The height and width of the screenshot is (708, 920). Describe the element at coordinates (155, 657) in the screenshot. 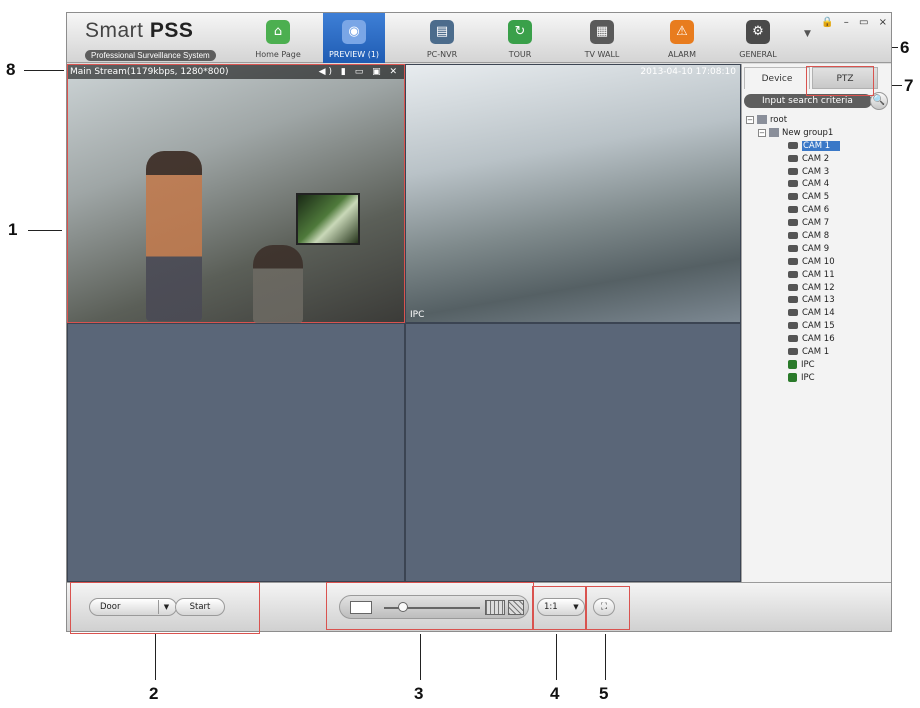

I see `callout-2-line` at that location.